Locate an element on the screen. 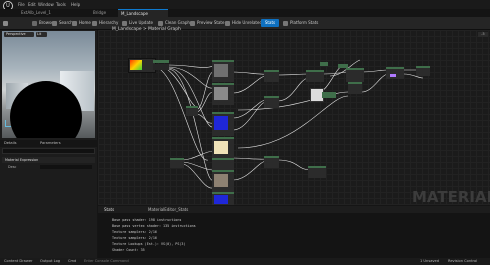 This screenshot has height=265, width=490. menu-help: Help is located at coordinates (75, 4).